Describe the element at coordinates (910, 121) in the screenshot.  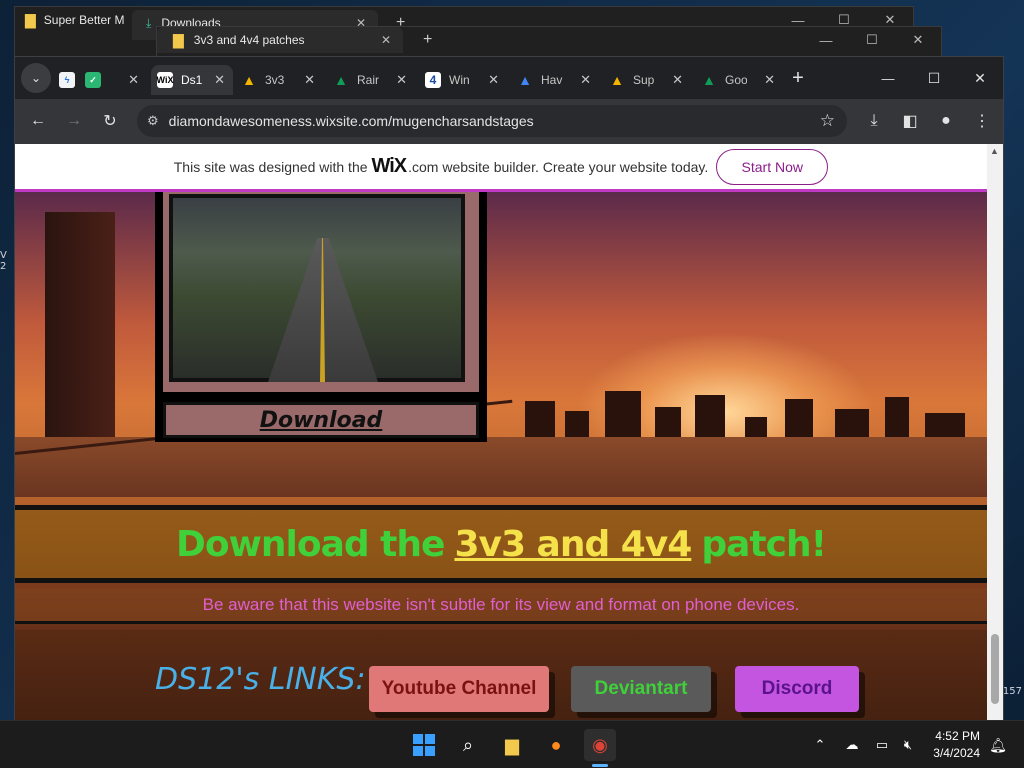
I see `side-panel-icon: ◧` at that location.